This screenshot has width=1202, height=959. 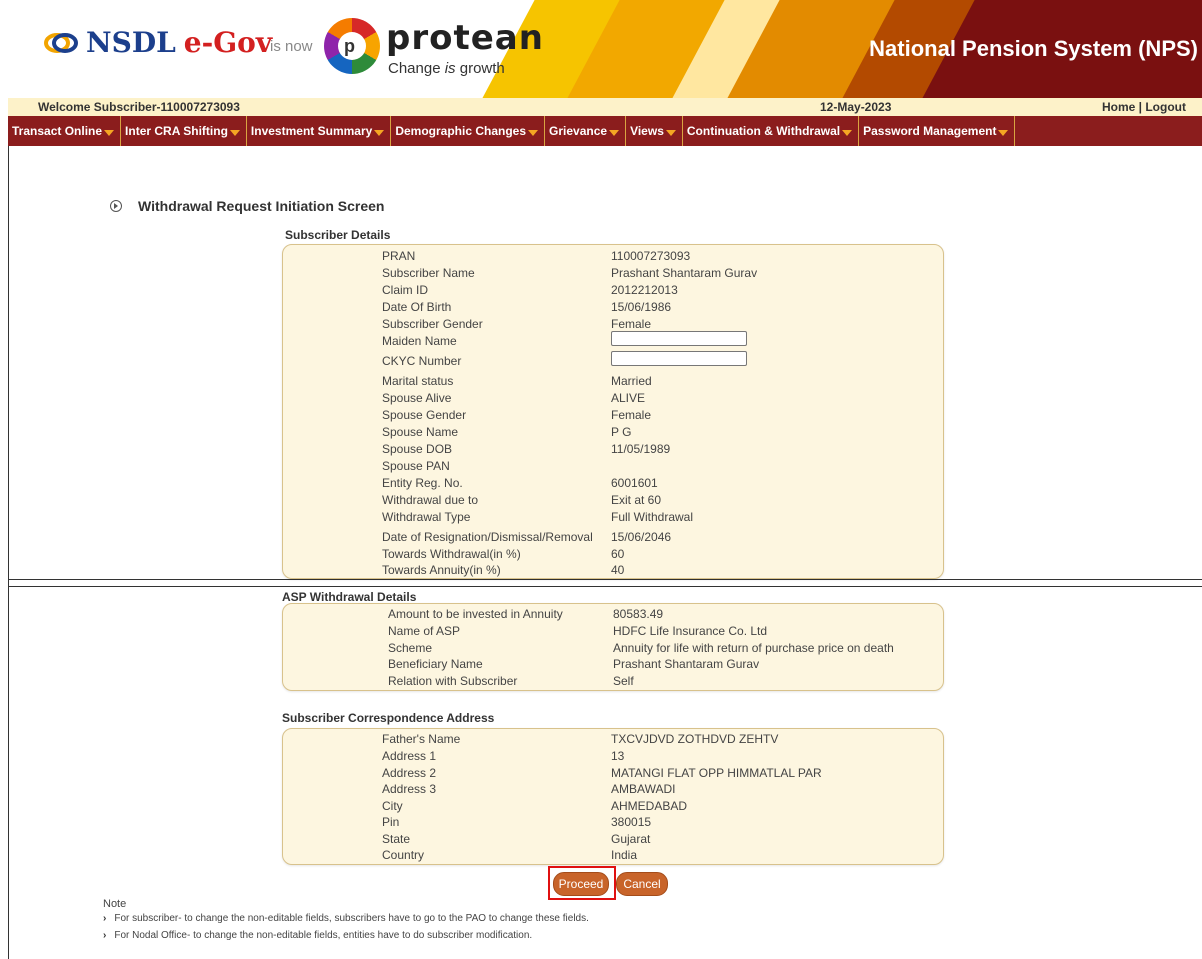 I want to click on proceed-button: Proceed, so click(x=581, y=884).